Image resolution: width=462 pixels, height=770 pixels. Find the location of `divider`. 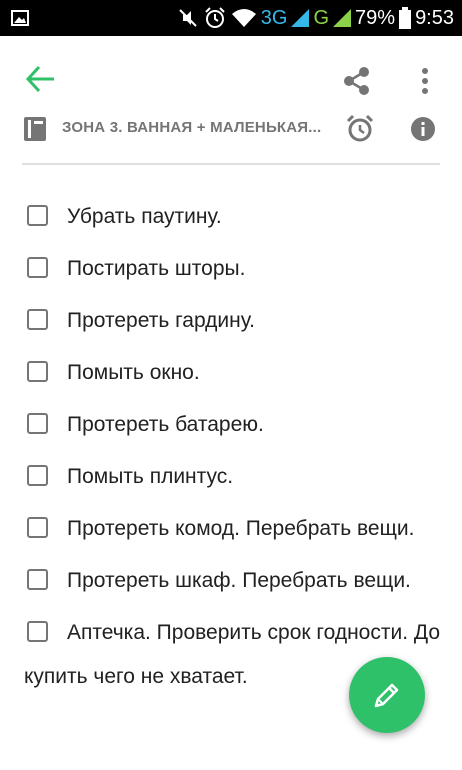

divider is located at coordinates (231, 164).